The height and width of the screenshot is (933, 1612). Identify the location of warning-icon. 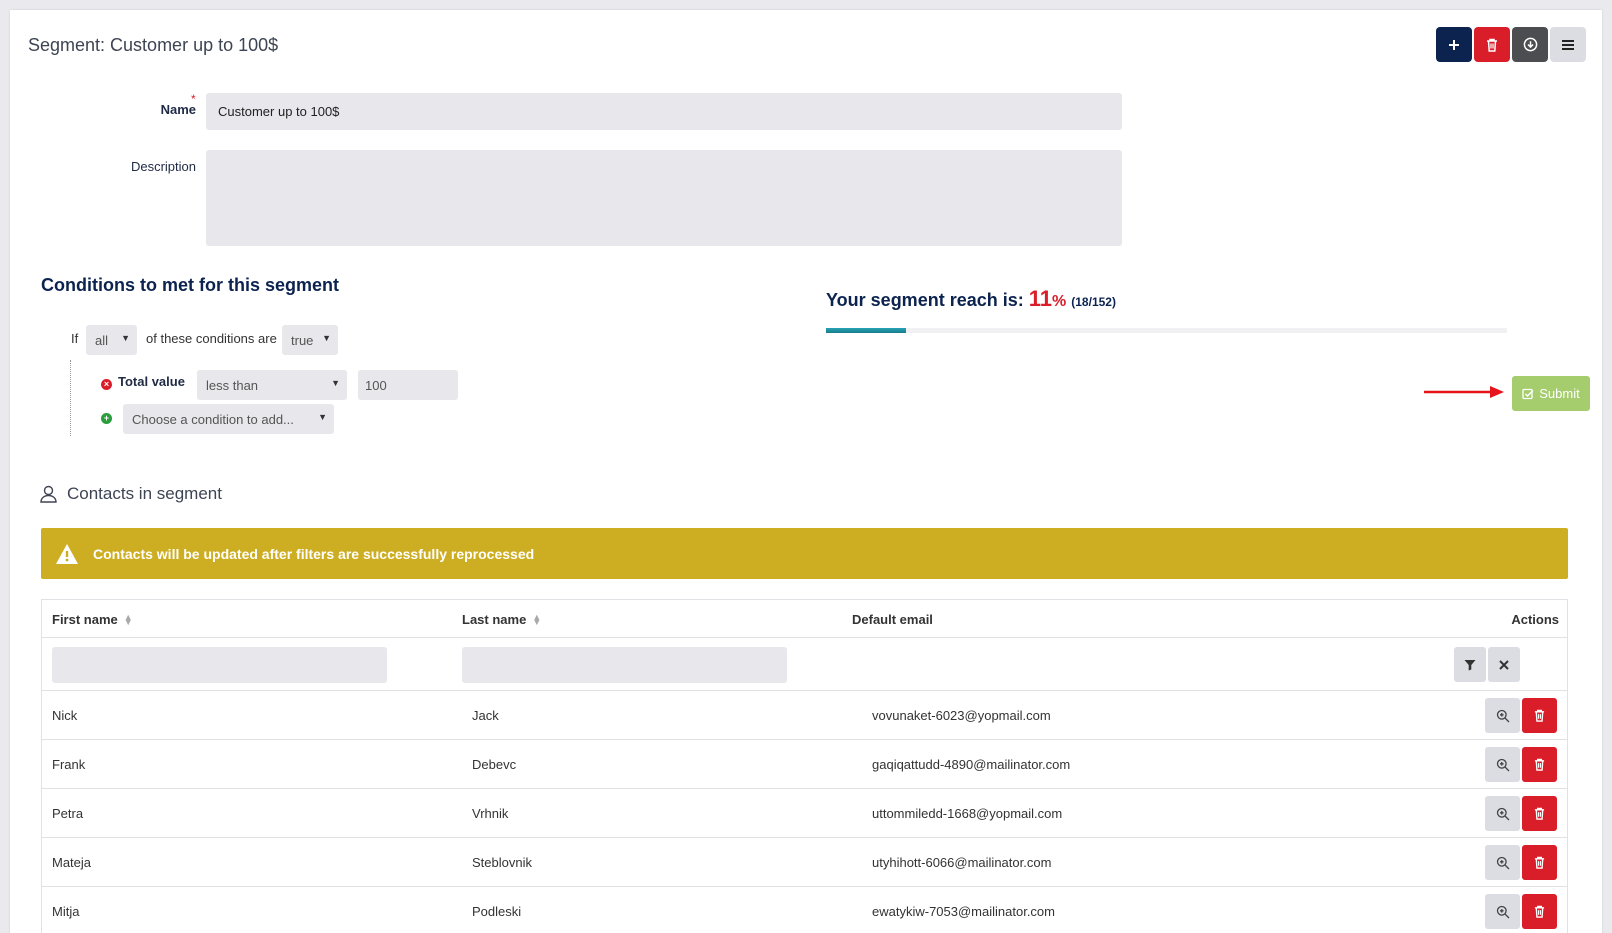
(67, 553).